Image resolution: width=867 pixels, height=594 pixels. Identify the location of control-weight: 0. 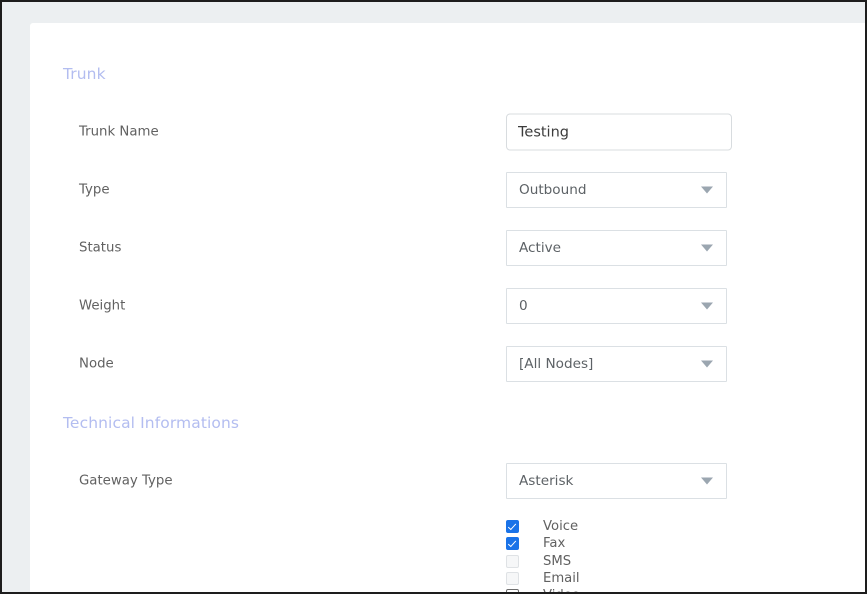
(616, 306).